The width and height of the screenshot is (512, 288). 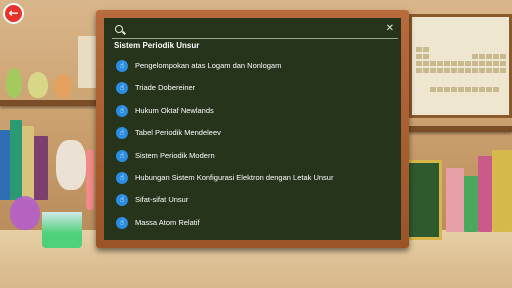 What do you see at coordinates (71, 165) in the screenshot?
I see `mascot-decoration` at bounding box center [71, 165].